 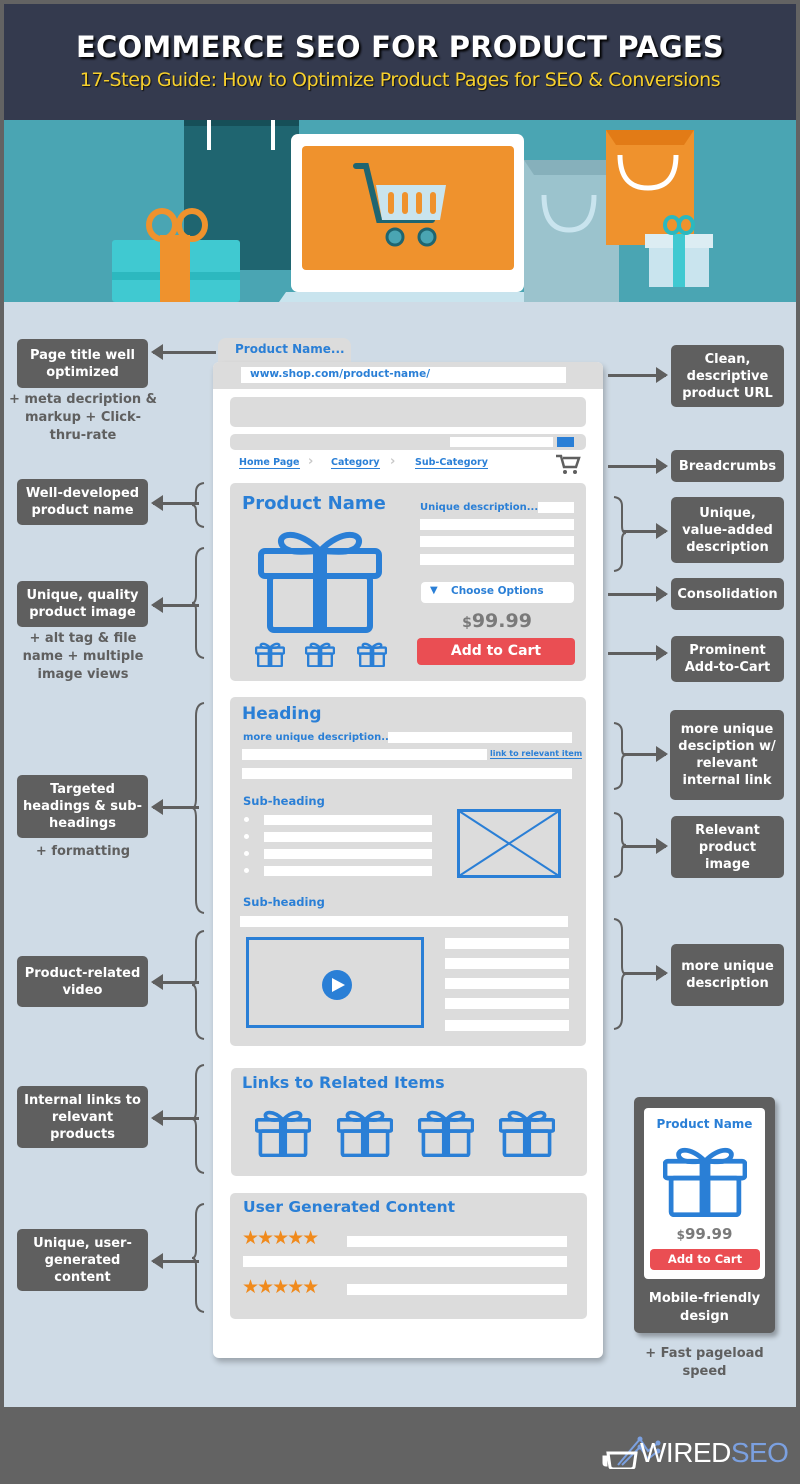 I want to click on video-player, so click(x=335, y=982).